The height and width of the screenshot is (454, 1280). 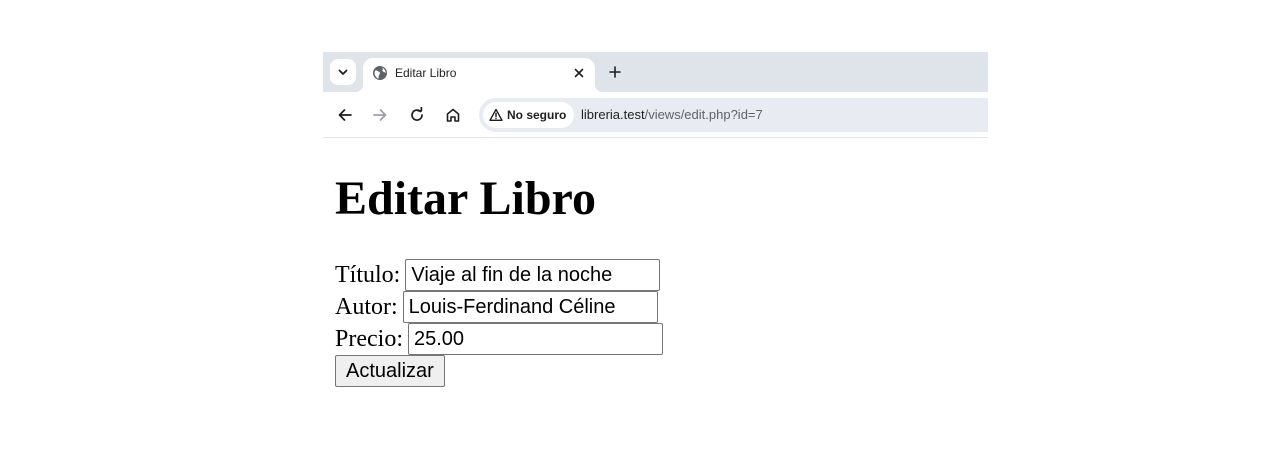 I want to click on title-row: Título:, so click(x=499, y=275).